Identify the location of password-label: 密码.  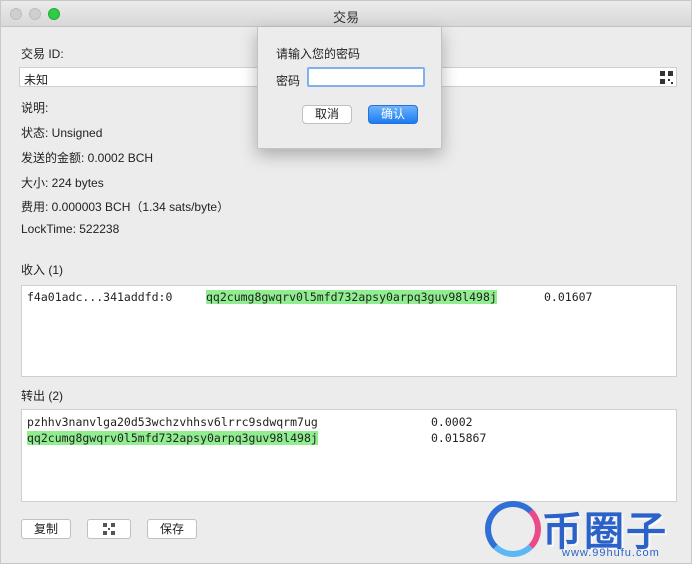
(288, 81).